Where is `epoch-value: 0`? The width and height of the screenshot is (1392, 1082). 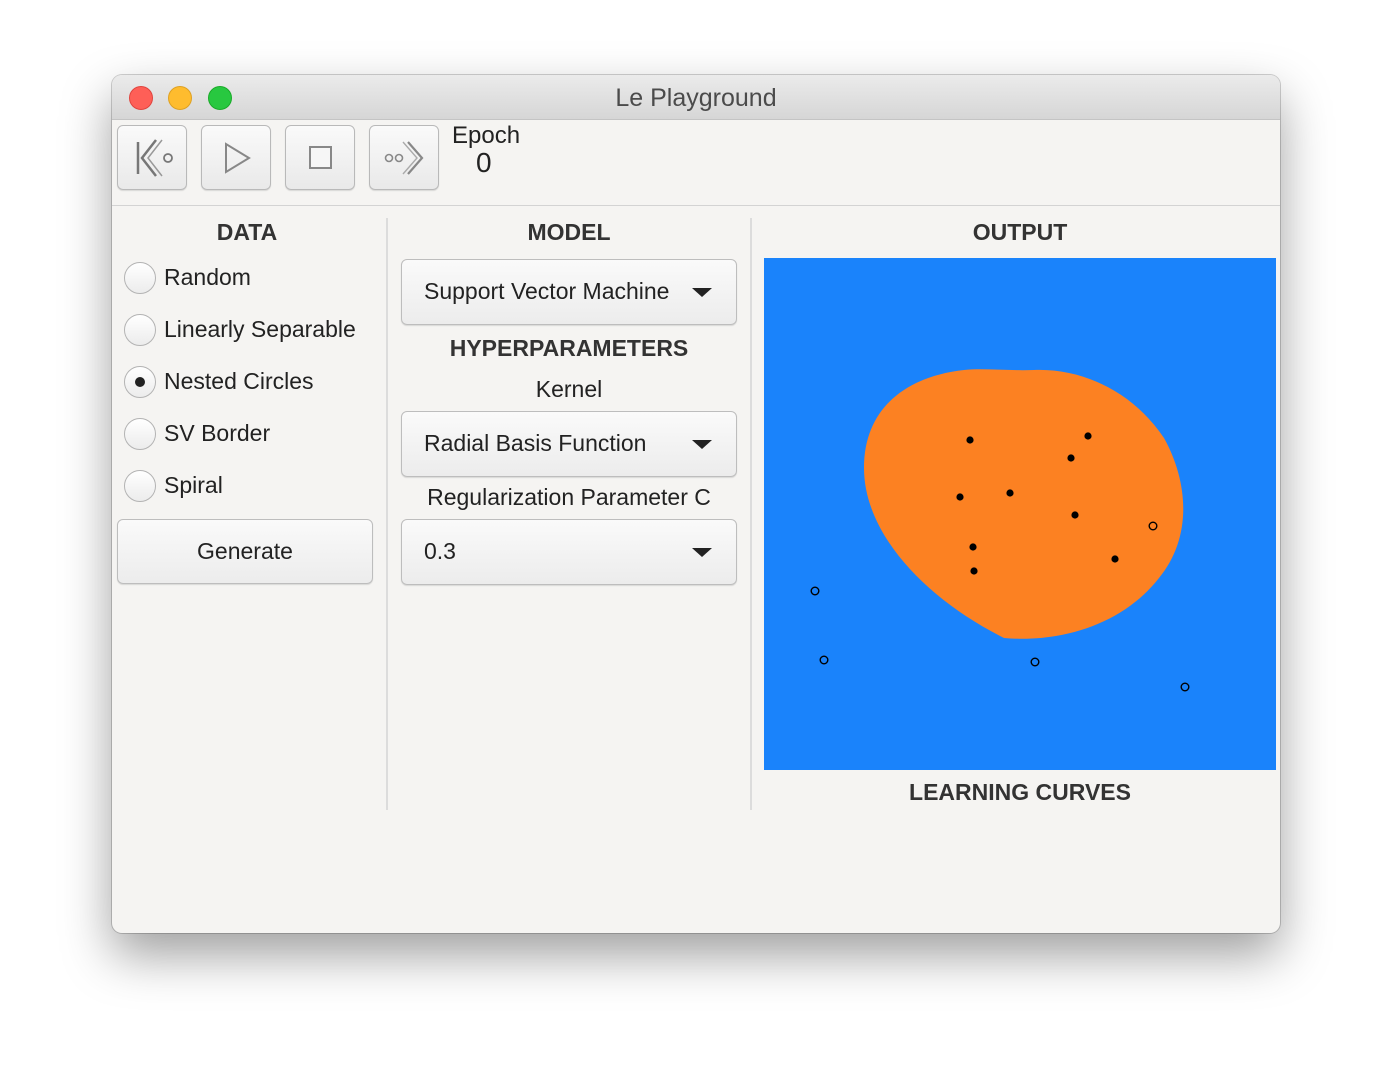 epoch-value: 0 is located at coordinates (484, 162).